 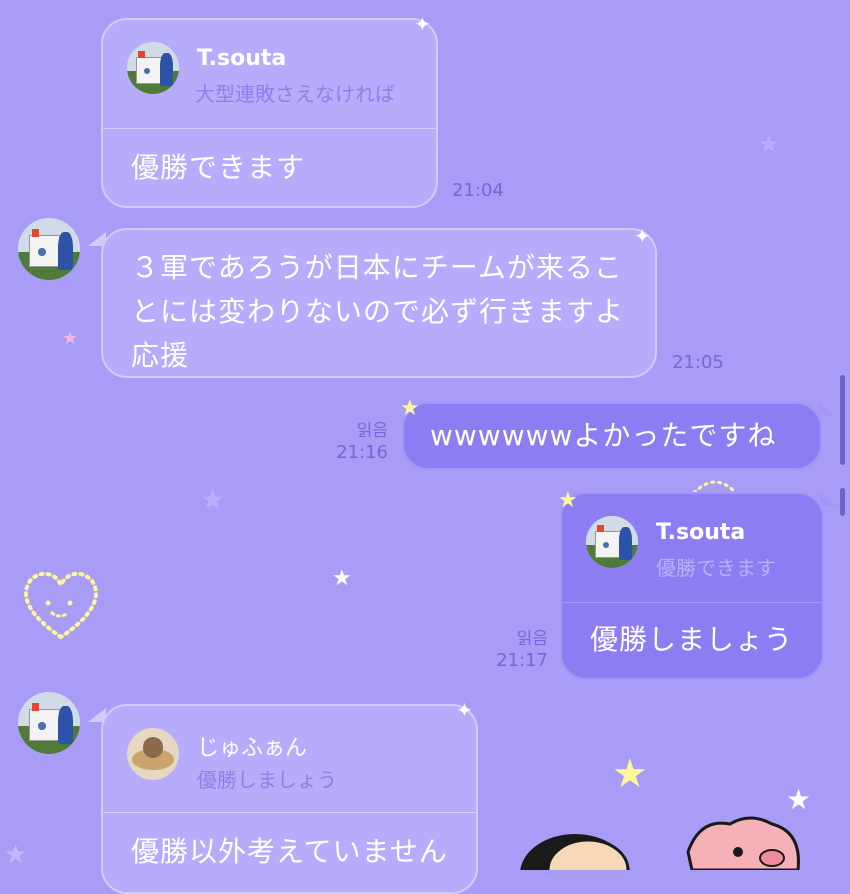 I want to click on read-receipt: 읽음 21:17, so click(x=519, y=650).